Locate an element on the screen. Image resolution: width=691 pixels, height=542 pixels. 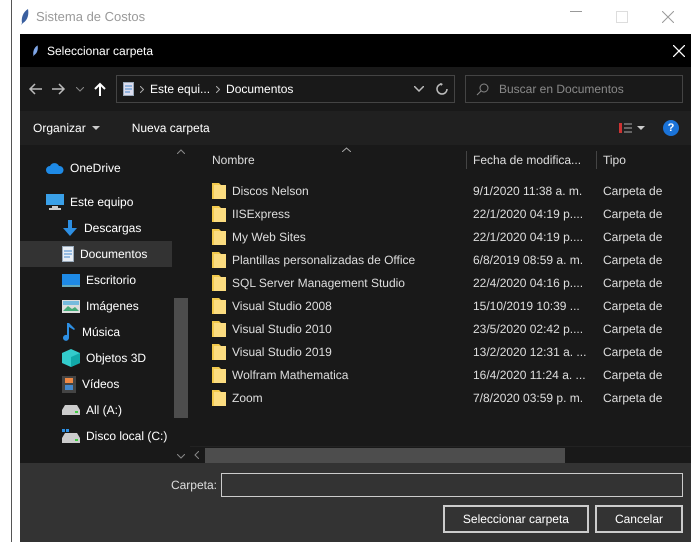
file-name: IISExpress is located at coordinates (261, 214).